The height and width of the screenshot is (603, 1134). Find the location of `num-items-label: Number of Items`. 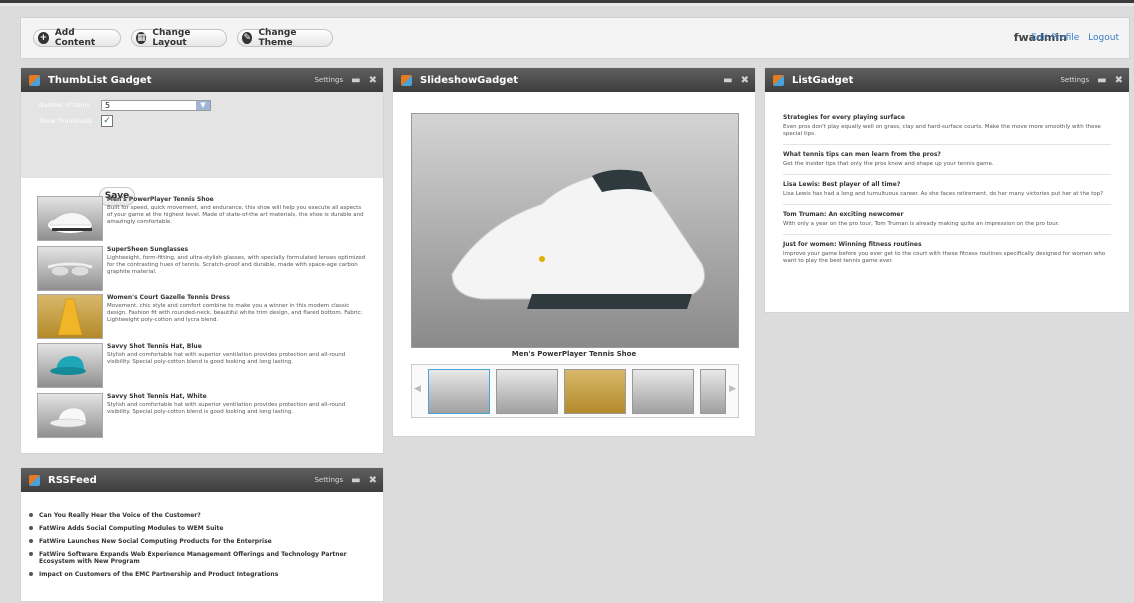

num-items-label: Number of Items is located at coordinates (64, 105).